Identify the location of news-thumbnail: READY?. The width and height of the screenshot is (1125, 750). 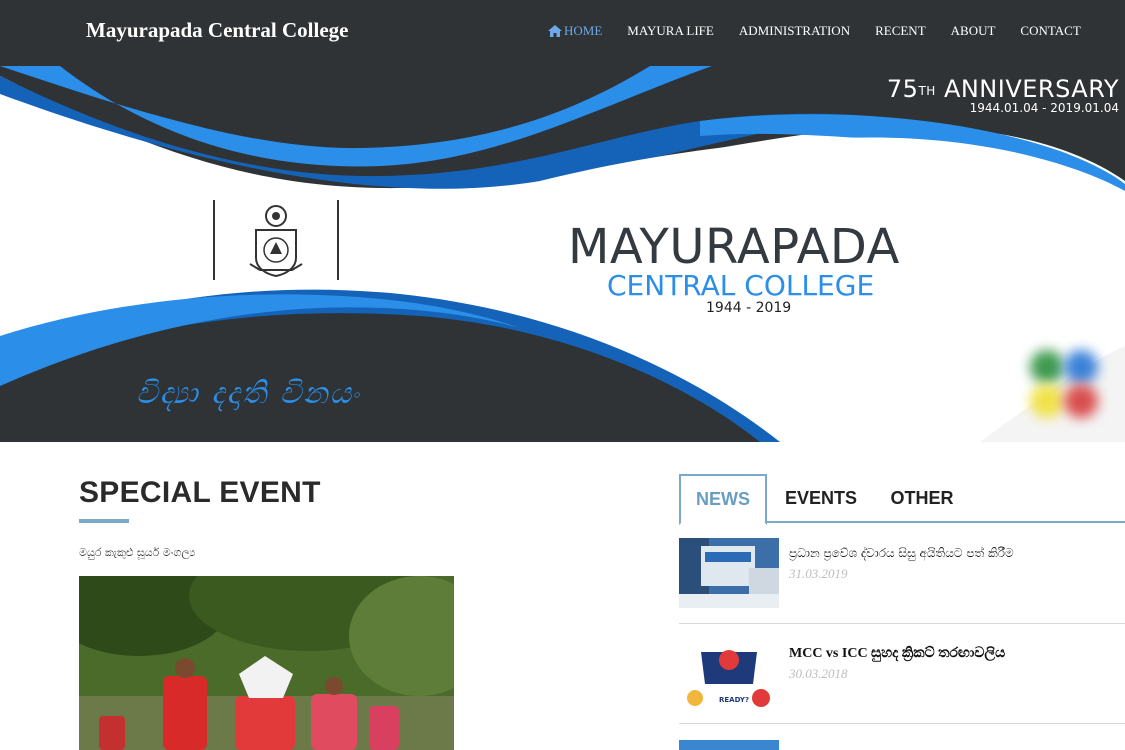
(729, 673).